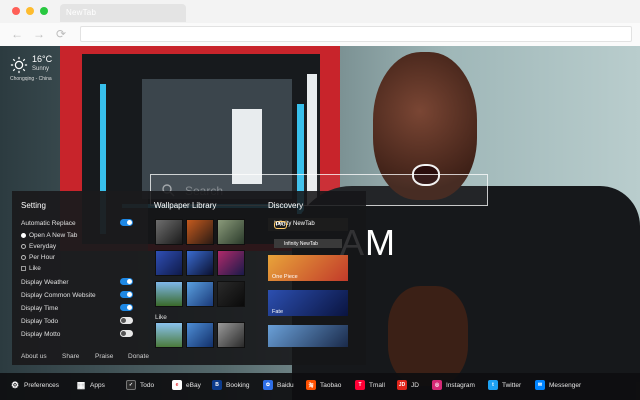  What do you see at coordinates (408, 385) in the screenshot?
I see `dock-item-jd: JD JD` at bounding box center [408, 385].